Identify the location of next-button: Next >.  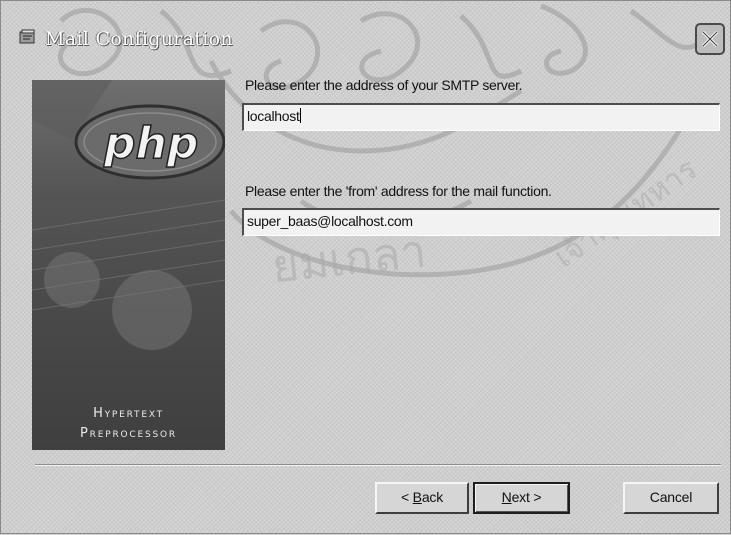
(521, 498).